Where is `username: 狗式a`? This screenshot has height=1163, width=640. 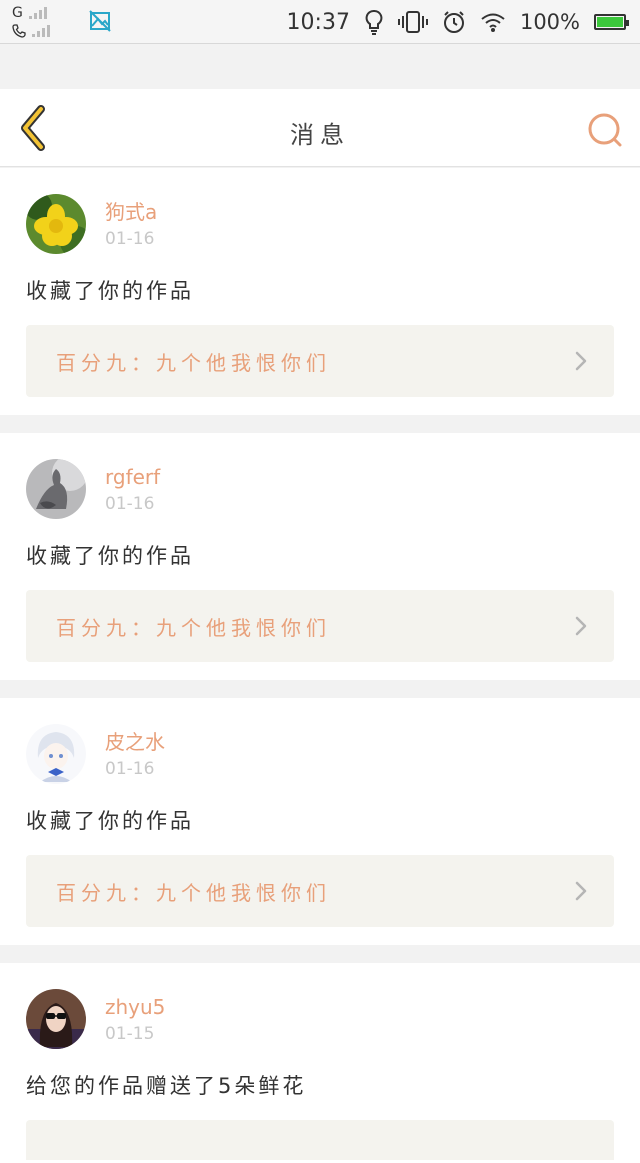
username: 狗式a is located at coordinates (131, 212).